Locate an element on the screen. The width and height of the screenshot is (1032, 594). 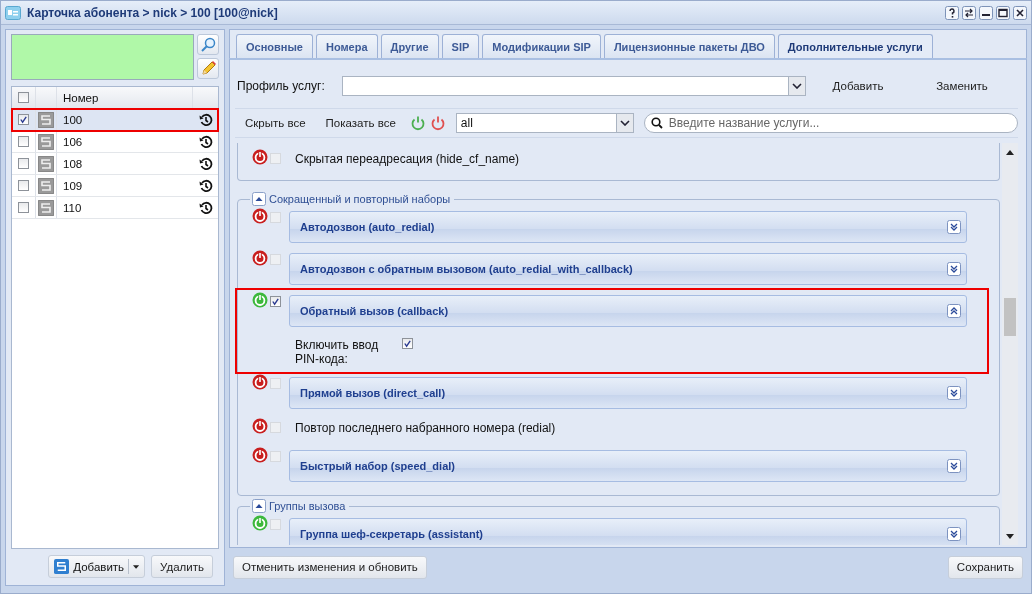
table-row: 100 is located at coordinates (115, 120).